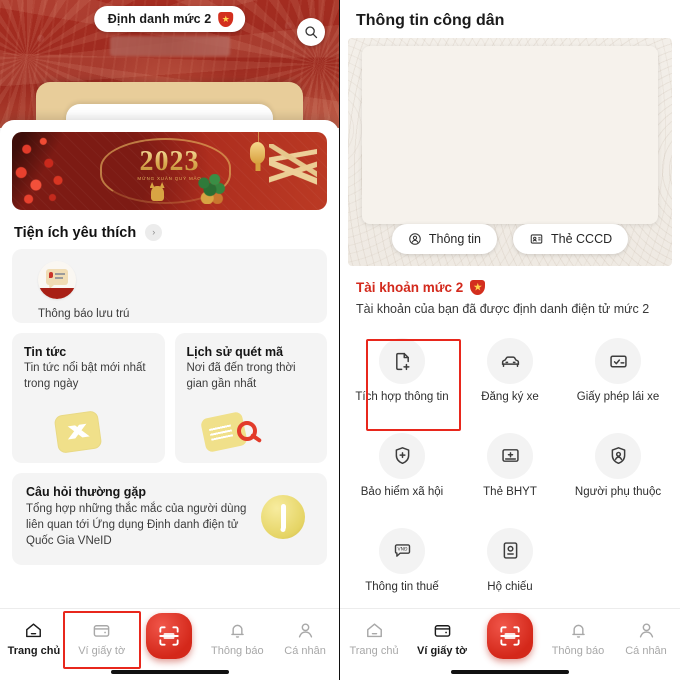  Describe the element at coordinates (510, 586) in the screenshot. I see `grid-item-label: Hộ chiếu` at that location.